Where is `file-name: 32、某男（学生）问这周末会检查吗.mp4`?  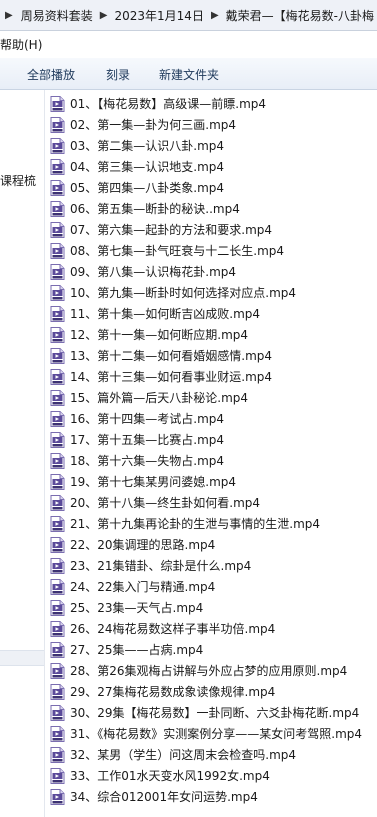
file-name: 32、某男（学生）问这周末会检查吗.mp4 is located at coordinates (183, 755).